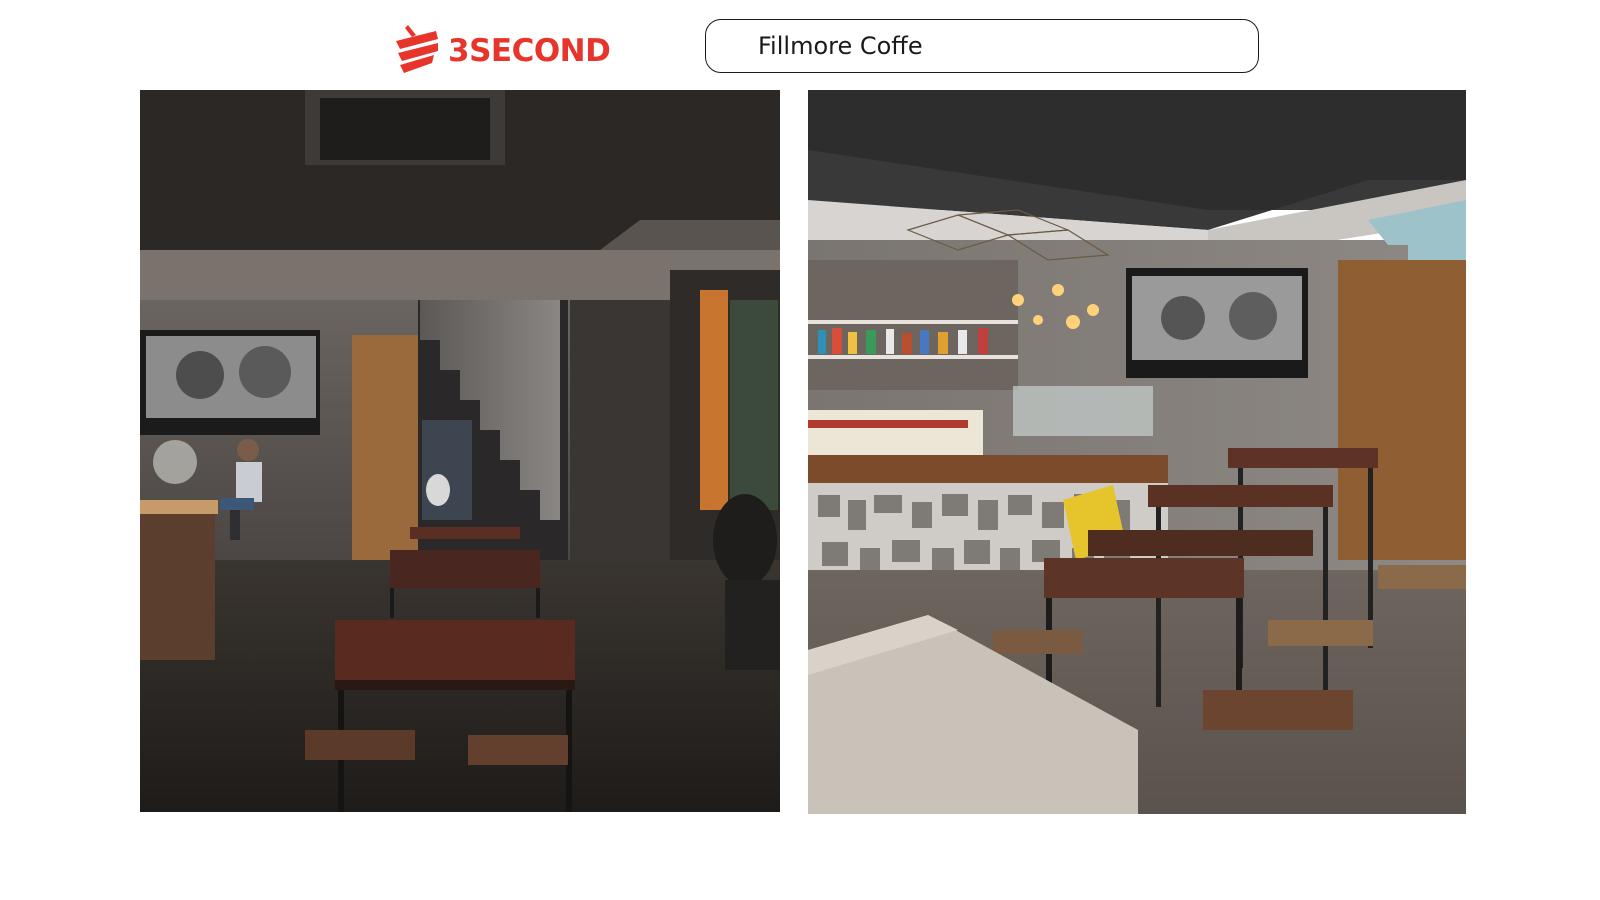  I want to click on brand-name: 3SECOND, so click(529, 50).